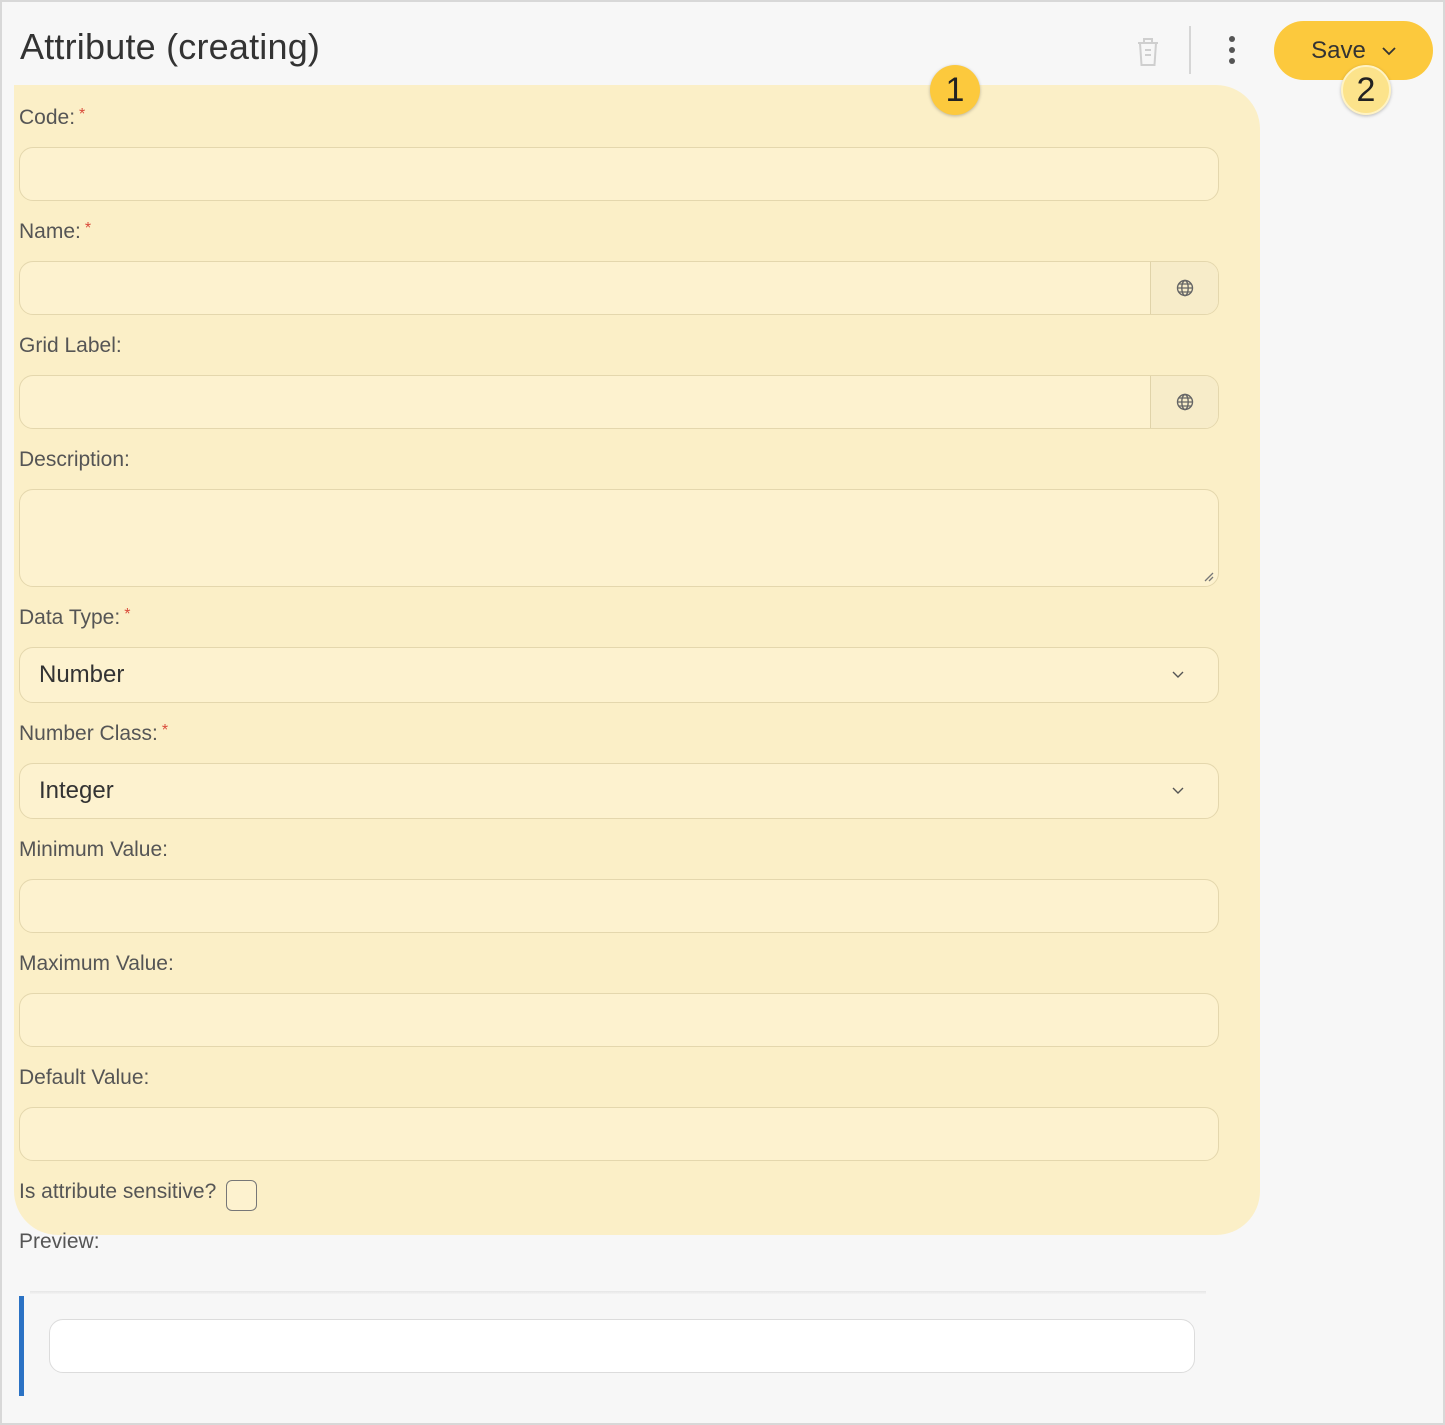  Describe the element at coordinates (94, 733) in the screenshot. I see `number-class-label: Number Class: *` at that location.